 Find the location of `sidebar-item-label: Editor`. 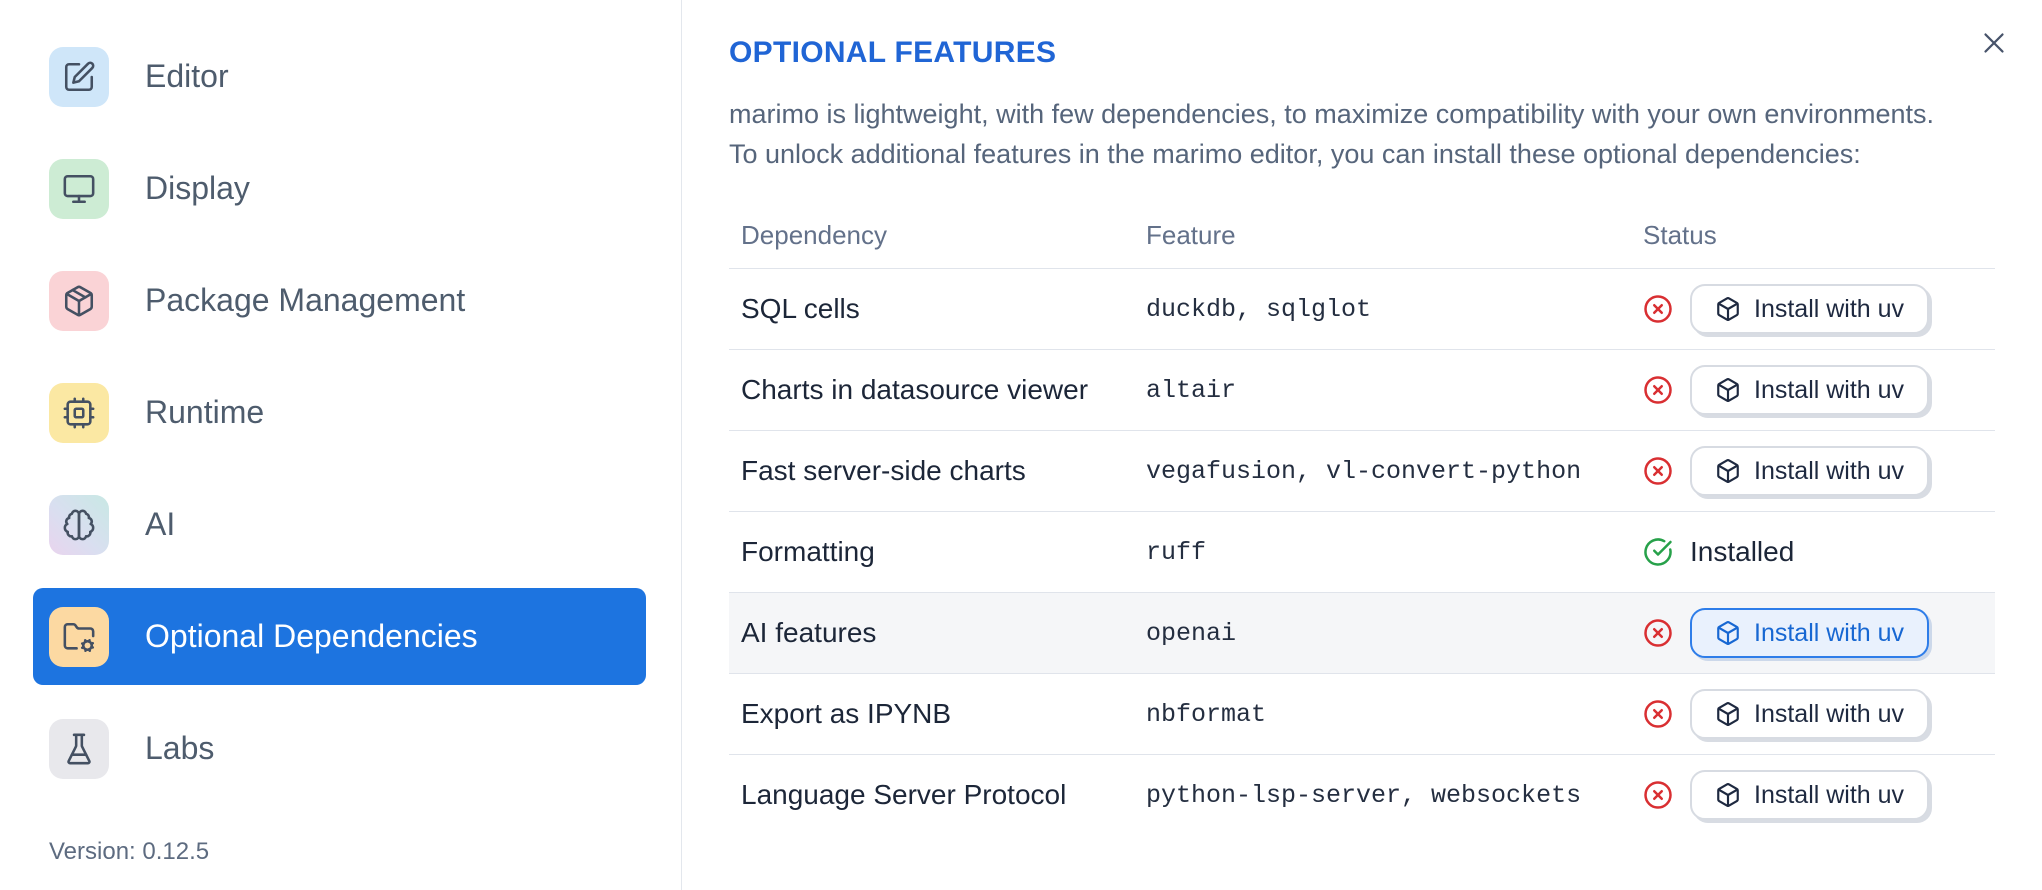

sidebar-item-label: Editor is located at coordinates (187, 76).